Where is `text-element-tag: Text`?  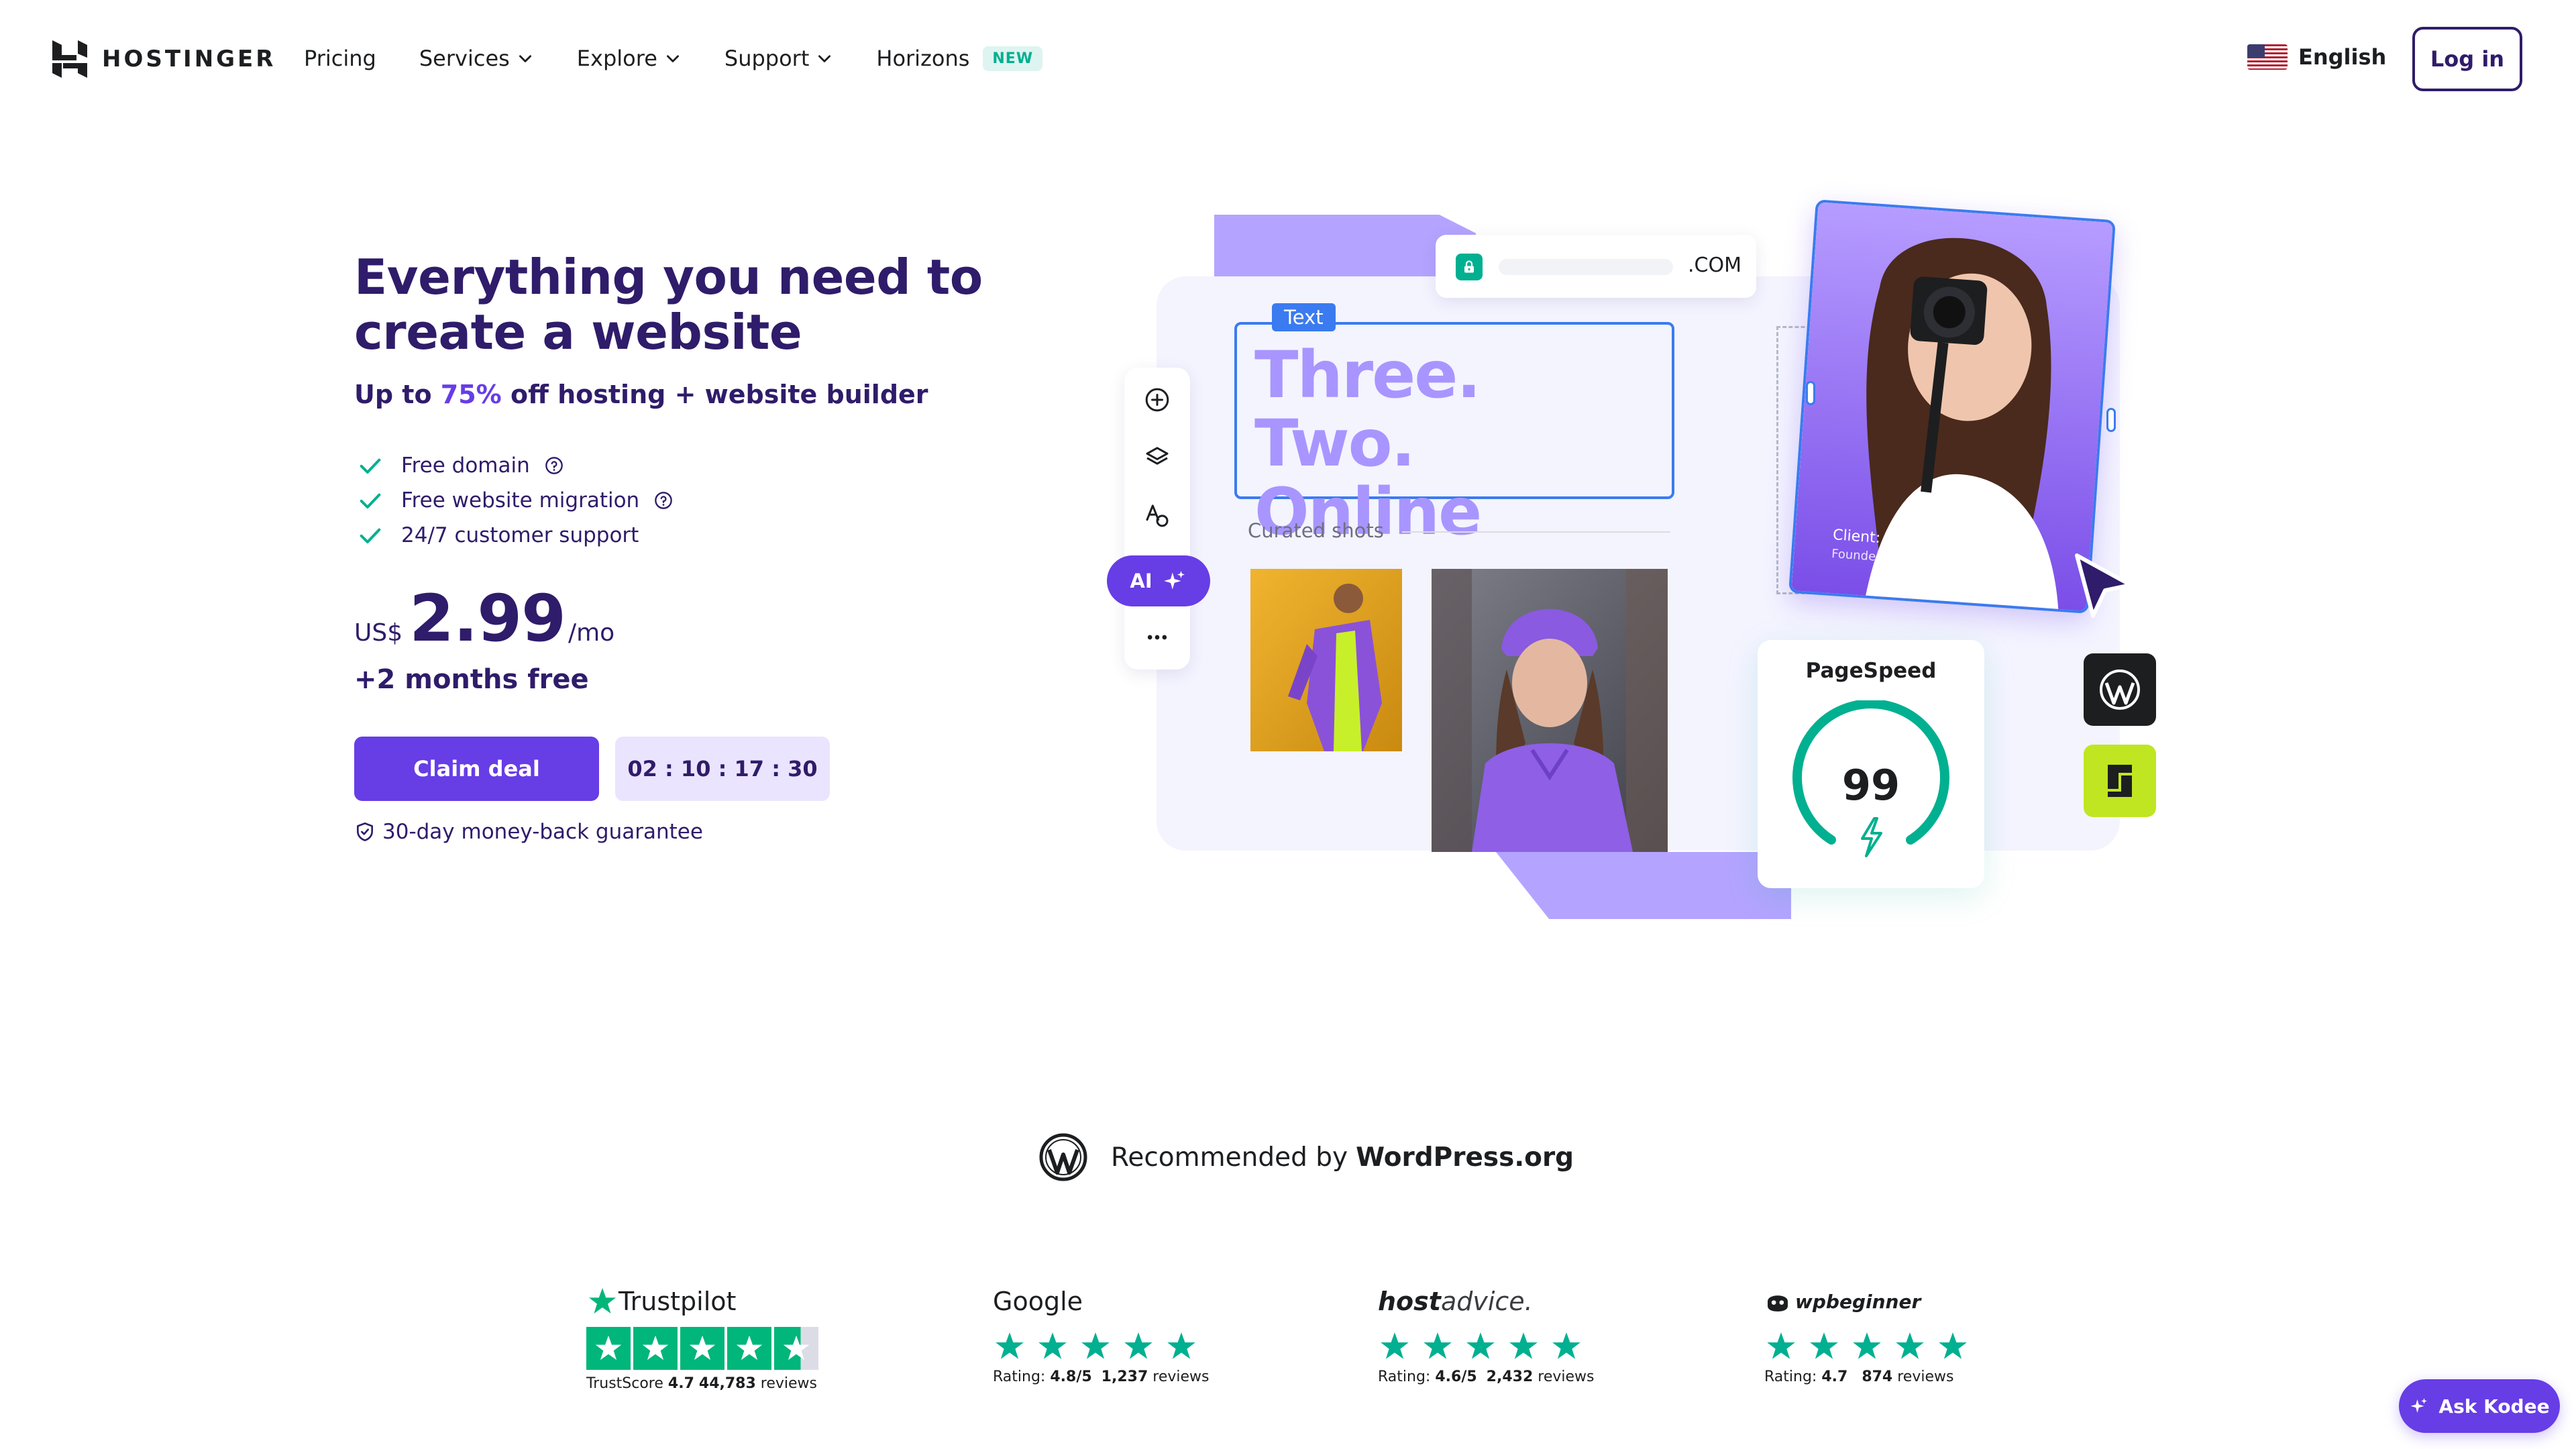
text-element-tag: Text is located at coordinates (1304, 317).